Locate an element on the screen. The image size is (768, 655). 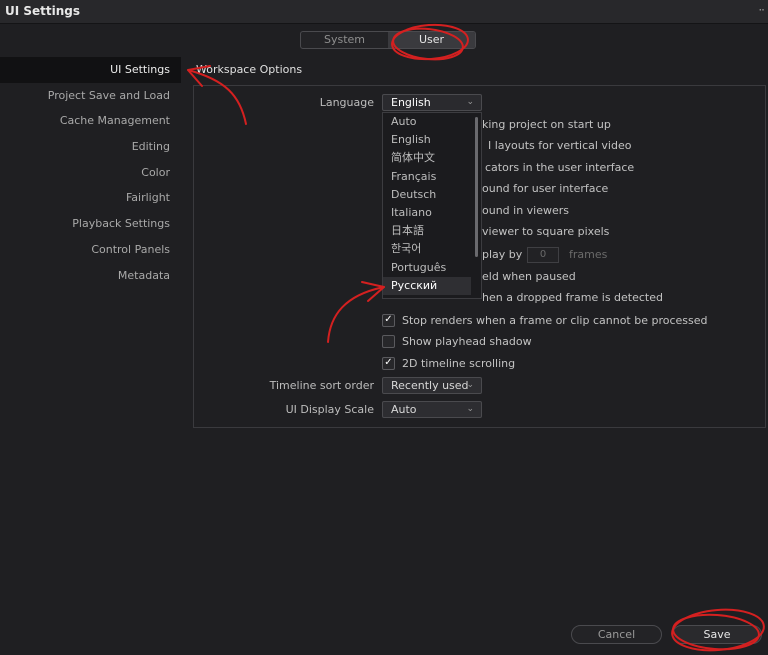
sidebar-item-color: Color is located at coordinates (90, 173).